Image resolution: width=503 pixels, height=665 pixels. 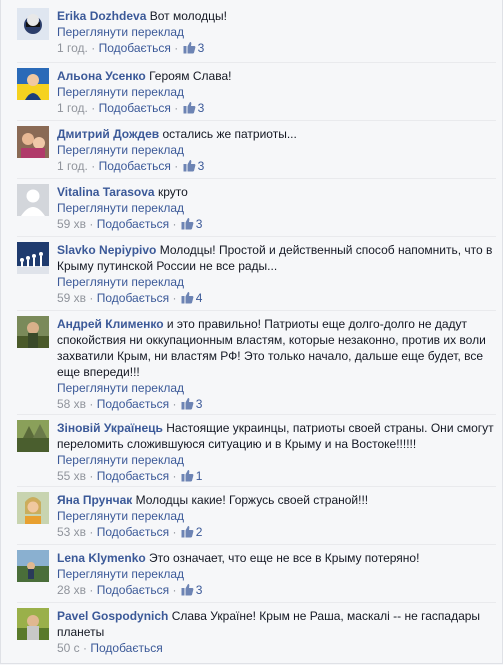 I want to click on comment-author: Pavel Gospodynich, so click(x=112, y=616).